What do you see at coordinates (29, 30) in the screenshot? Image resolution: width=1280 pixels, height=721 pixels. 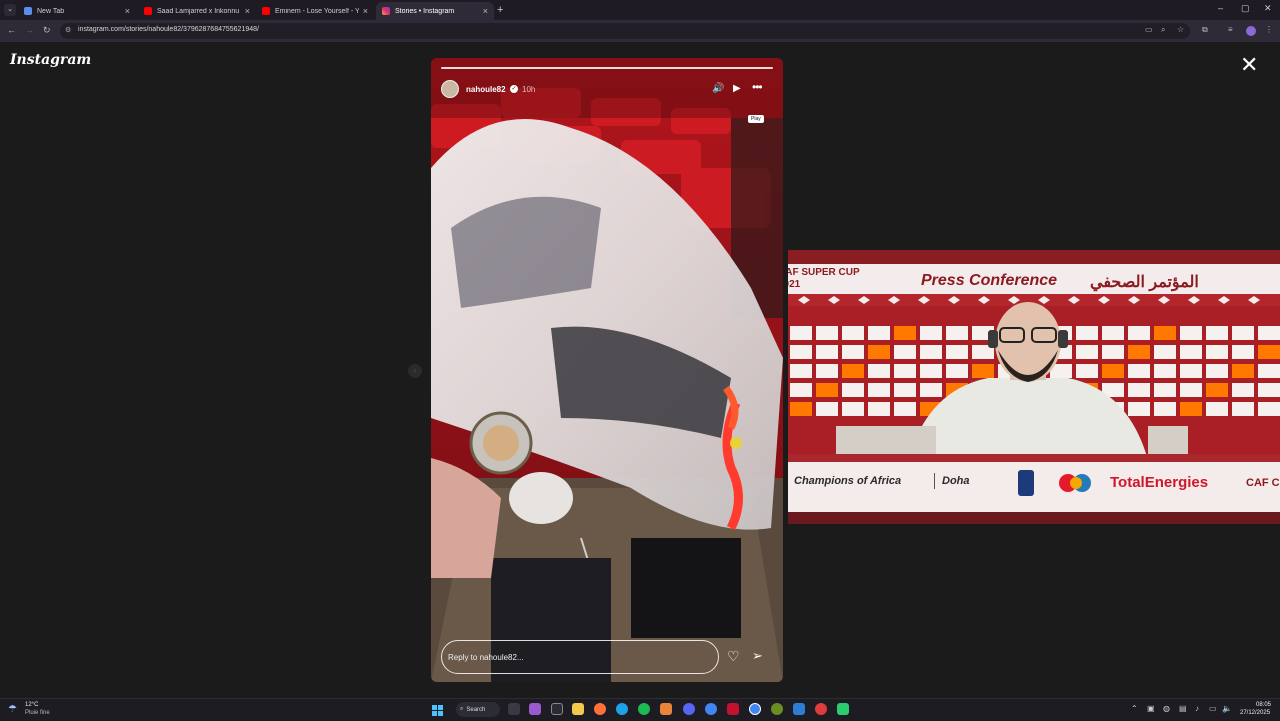 I see `forward-button: →` at bounding box center [29, 30].